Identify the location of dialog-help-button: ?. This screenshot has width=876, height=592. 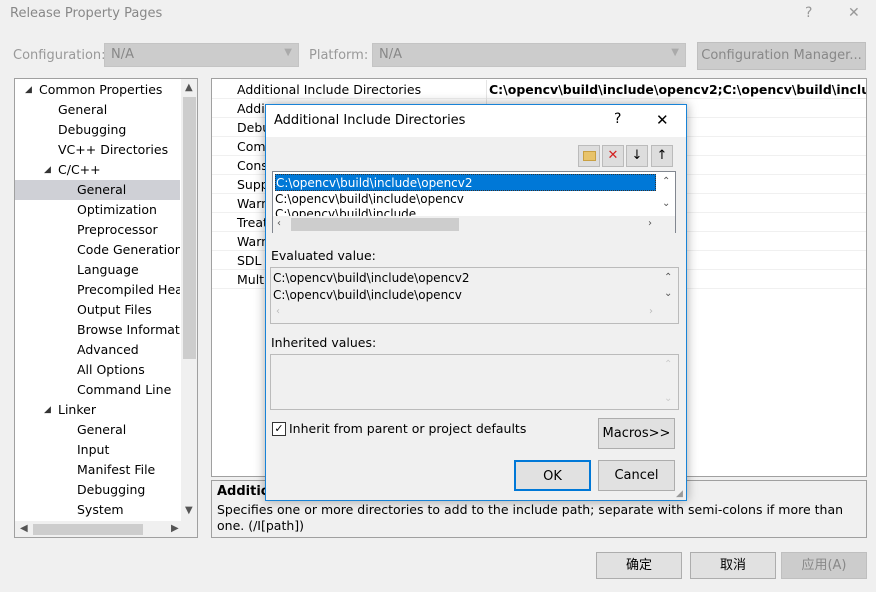
(617, 119).